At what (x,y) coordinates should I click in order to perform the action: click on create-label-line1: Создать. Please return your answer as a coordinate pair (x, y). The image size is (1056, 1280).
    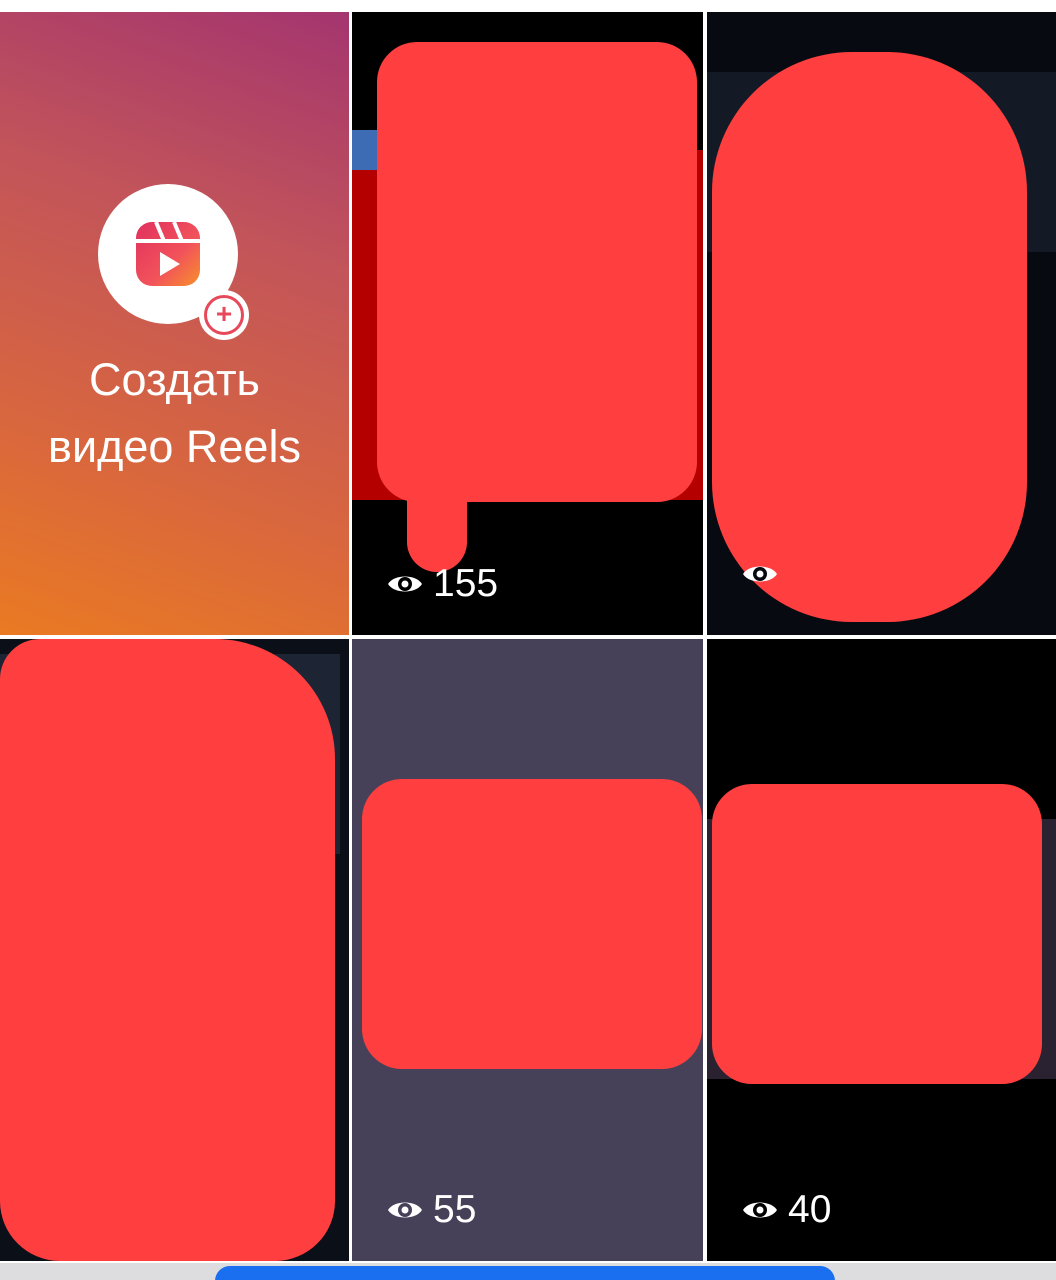
    Looking at the image, I should click on (174, 379).